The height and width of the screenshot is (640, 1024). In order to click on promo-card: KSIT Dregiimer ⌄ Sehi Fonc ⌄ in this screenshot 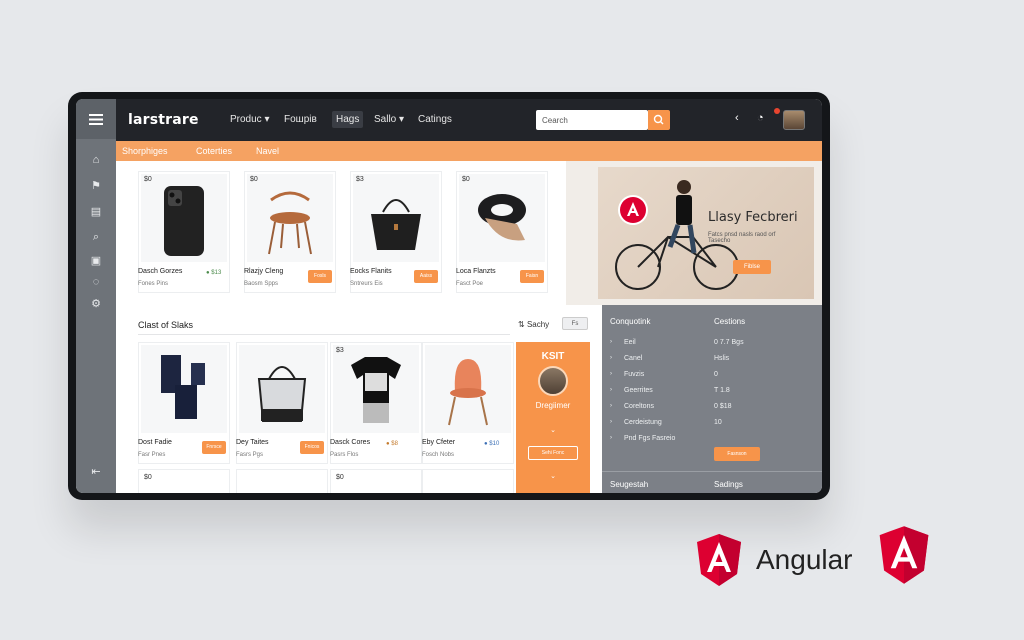, I will do `click(553, 417)`.